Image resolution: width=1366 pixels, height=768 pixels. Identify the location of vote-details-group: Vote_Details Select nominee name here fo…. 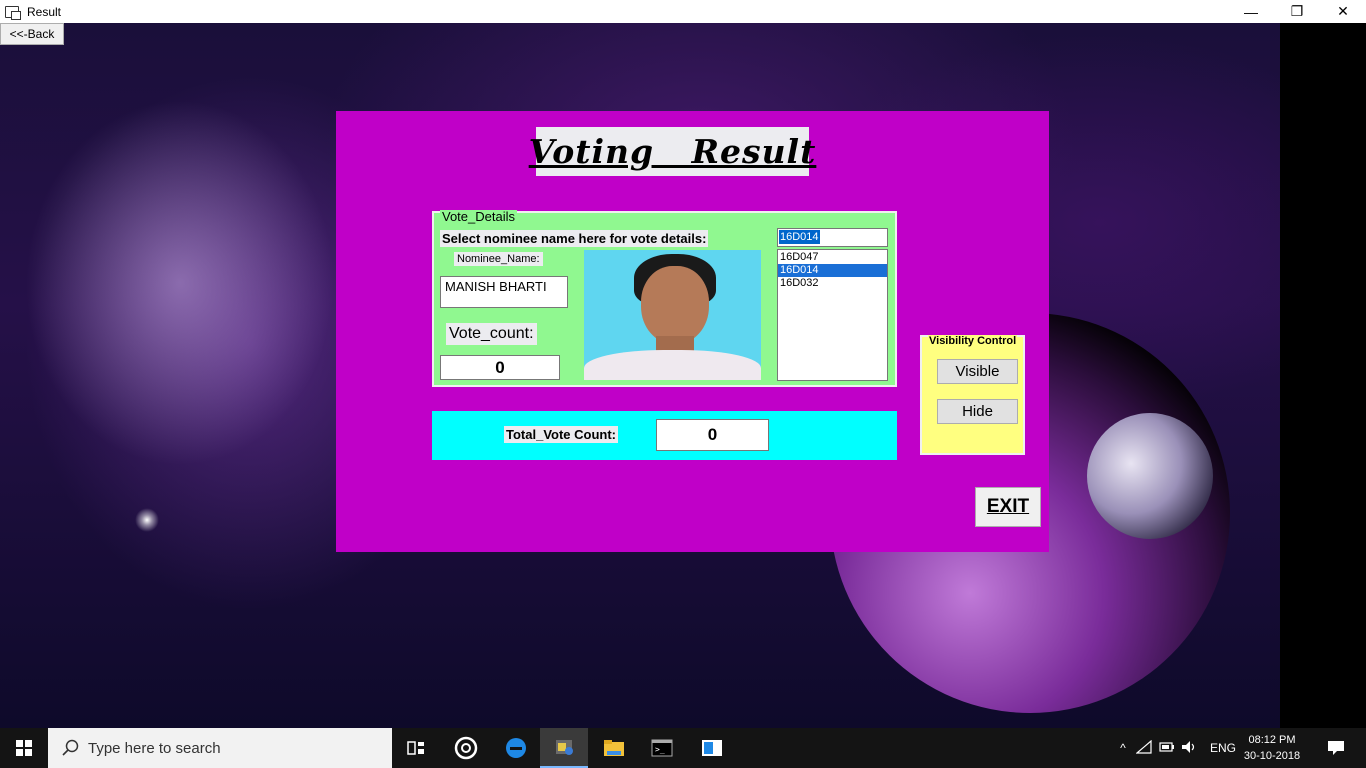
(664, 298).